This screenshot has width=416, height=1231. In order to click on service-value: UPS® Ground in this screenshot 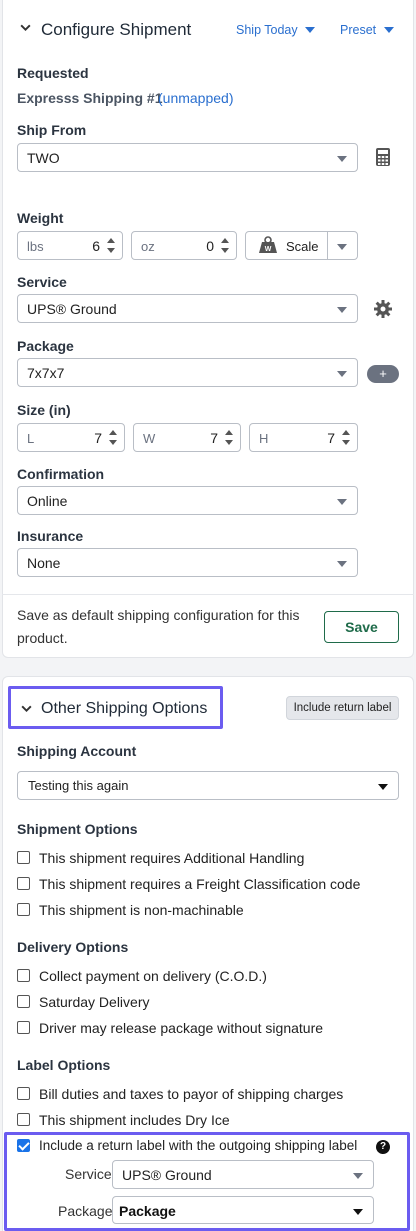, I will do `click(72, 309)`.